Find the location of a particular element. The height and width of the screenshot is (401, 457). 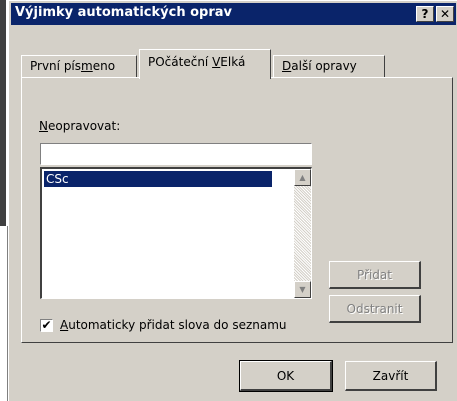

tab-first-letter: První písmeno is located at coordinates (79, 66).